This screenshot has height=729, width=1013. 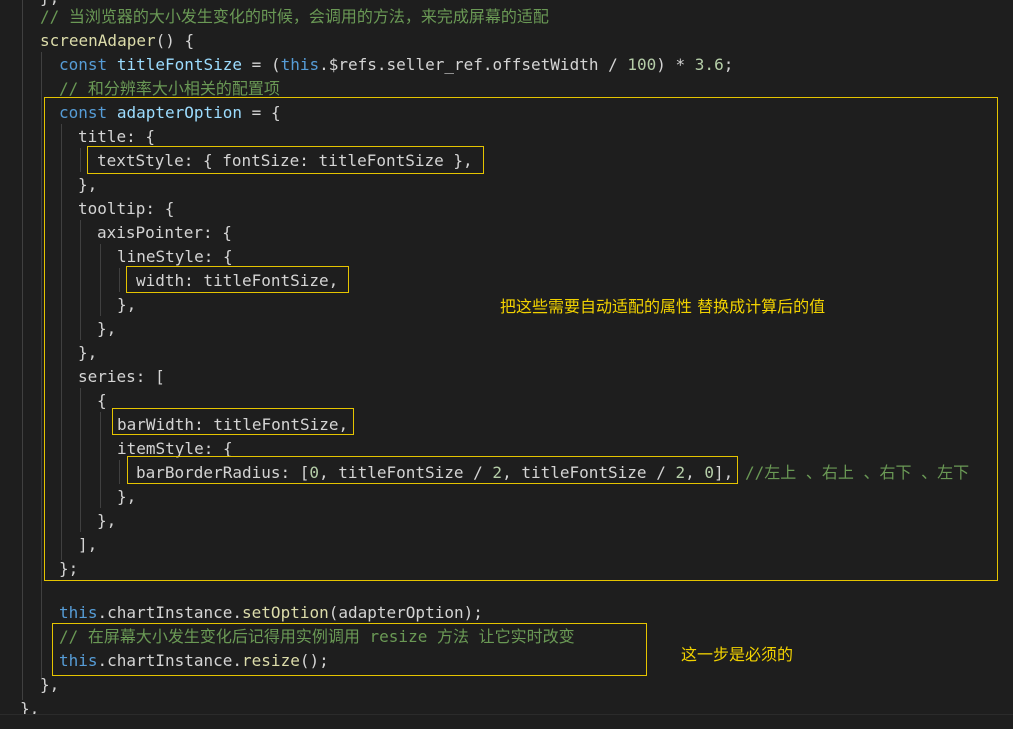 What do you see at coordinates (179, 112) in the screenshot?
I see `variable: adapterOption` at bounding box center [179, 112].